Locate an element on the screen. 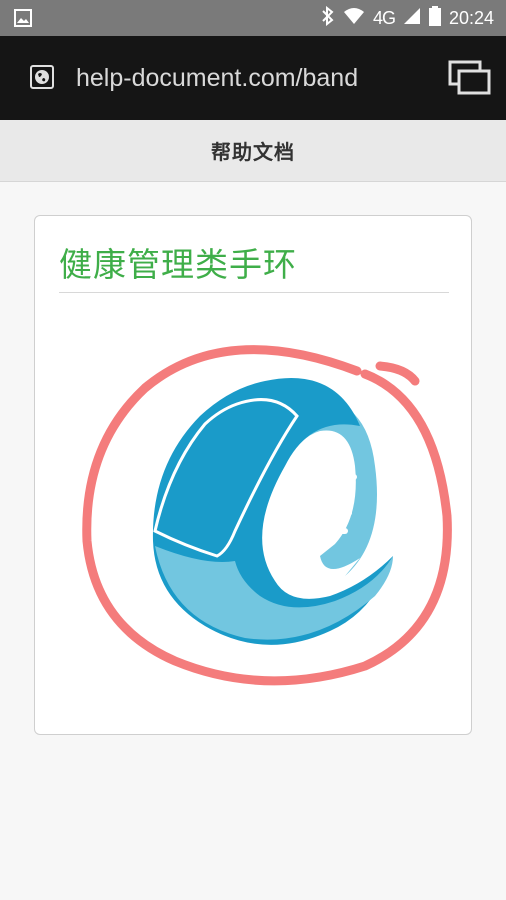  browser-toolbar: help-document.com/band is located at coordinates (253, 78).